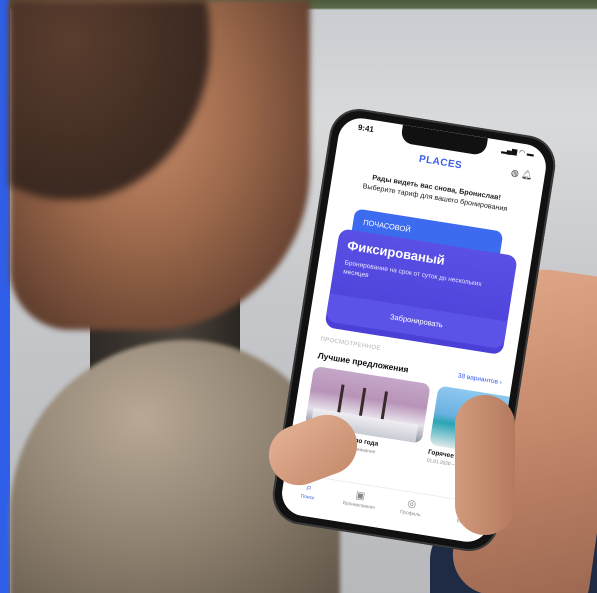 This screenshot has height=593, width=597. Describe the element at coordinates (360, 500) in the screenshot. I see `tab-bookings: ▣ Бронирования` at that location.